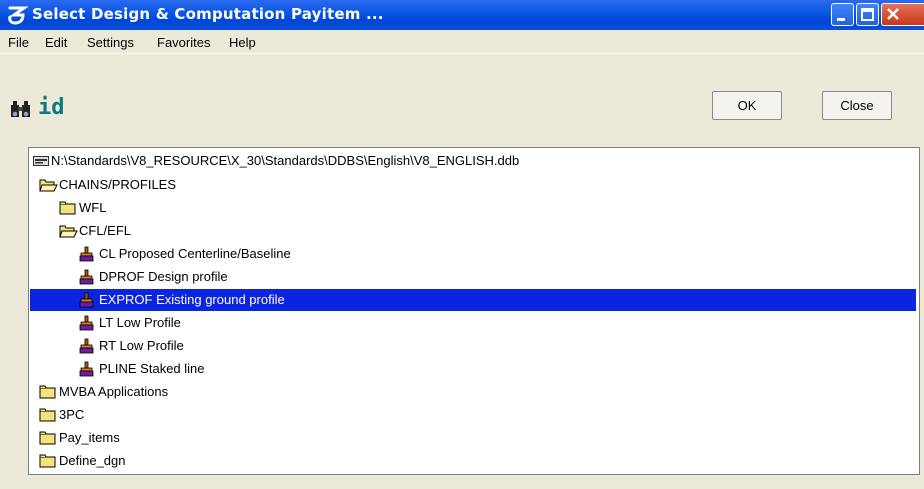 The width and height of the screenshot is (924, 489). What do you see at coordinates (902, 14) in the screenshot?
I see `close-window-button` at bounding box center [902, 14].